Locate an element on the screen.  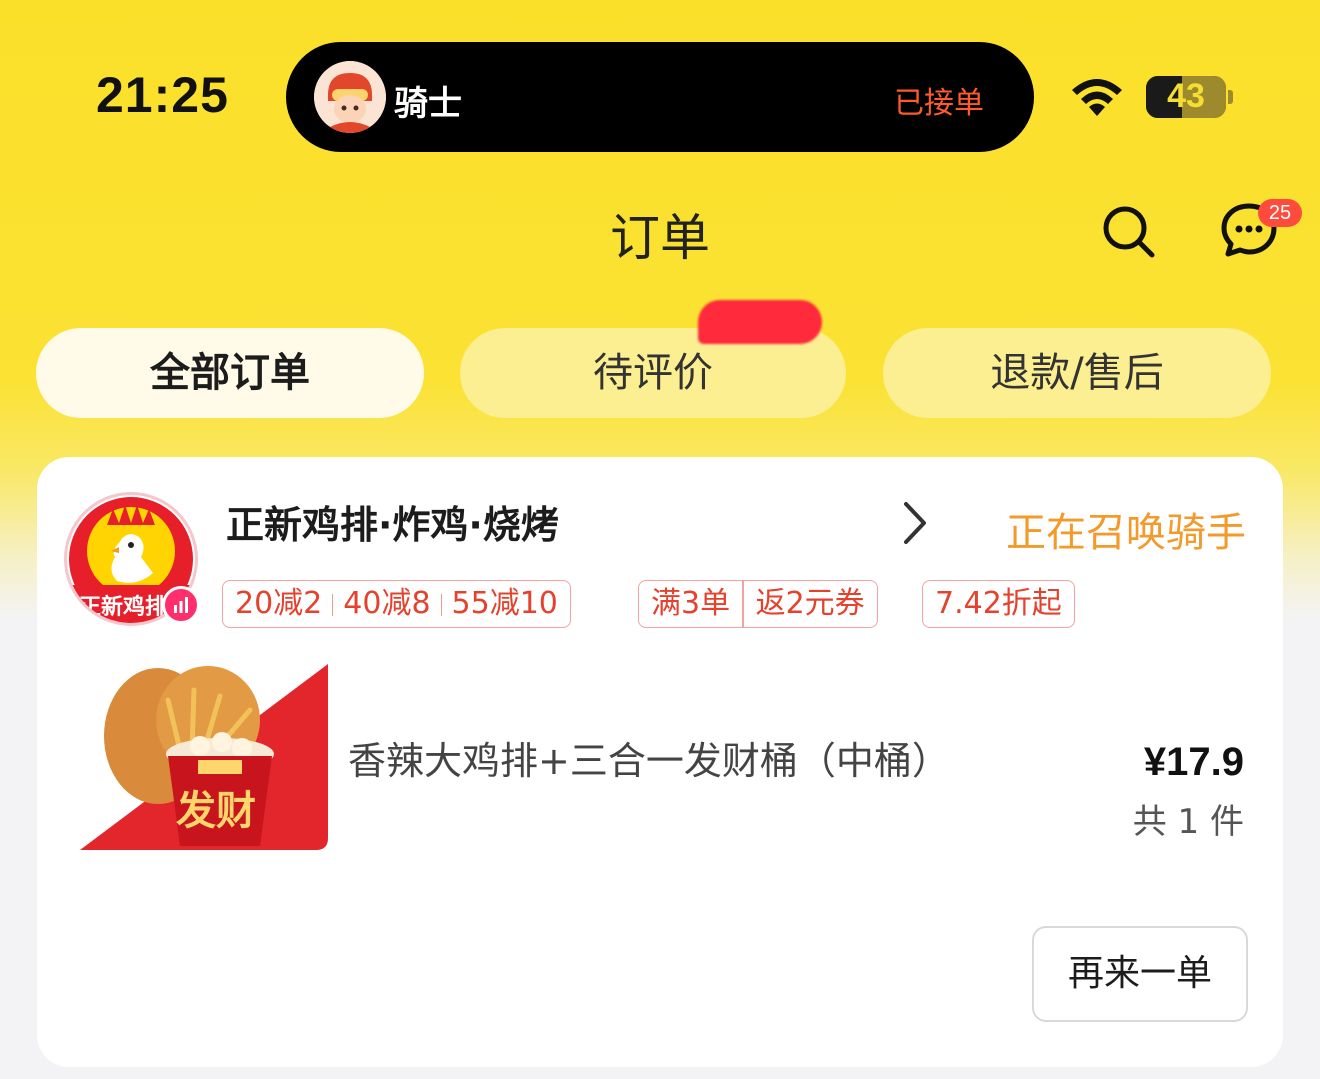
rider-status: 已接单 is located at coordinates (939, 103).